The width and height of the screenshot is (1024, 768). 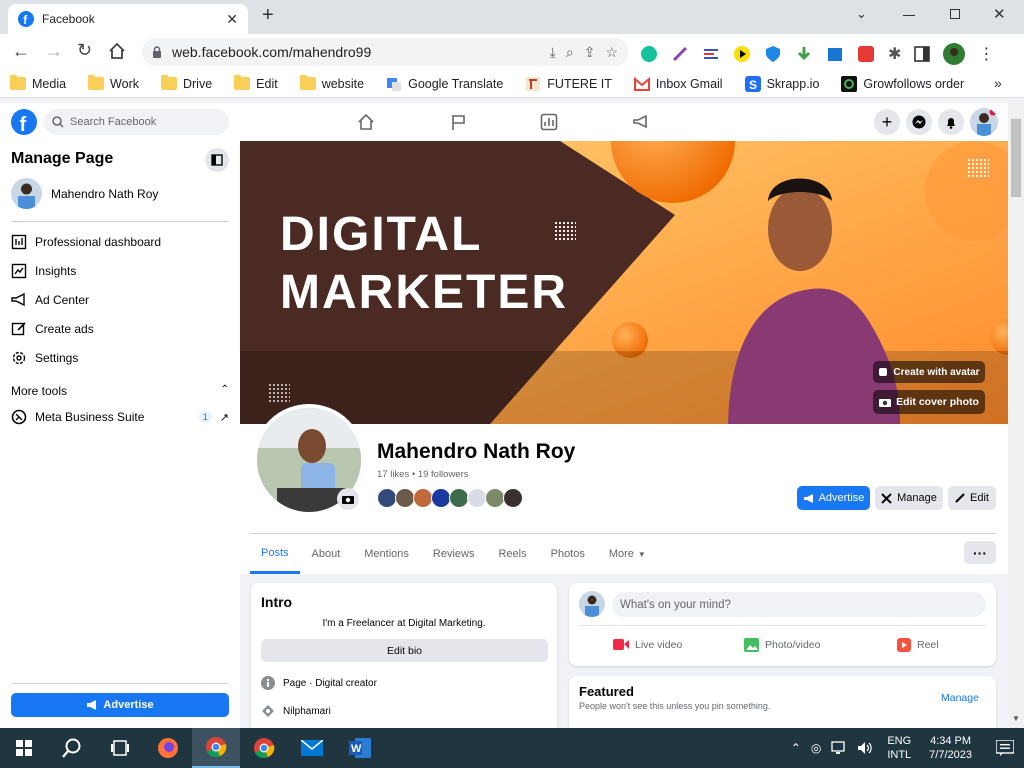 I want to click on mail-icon, so click(x=312, y=748).